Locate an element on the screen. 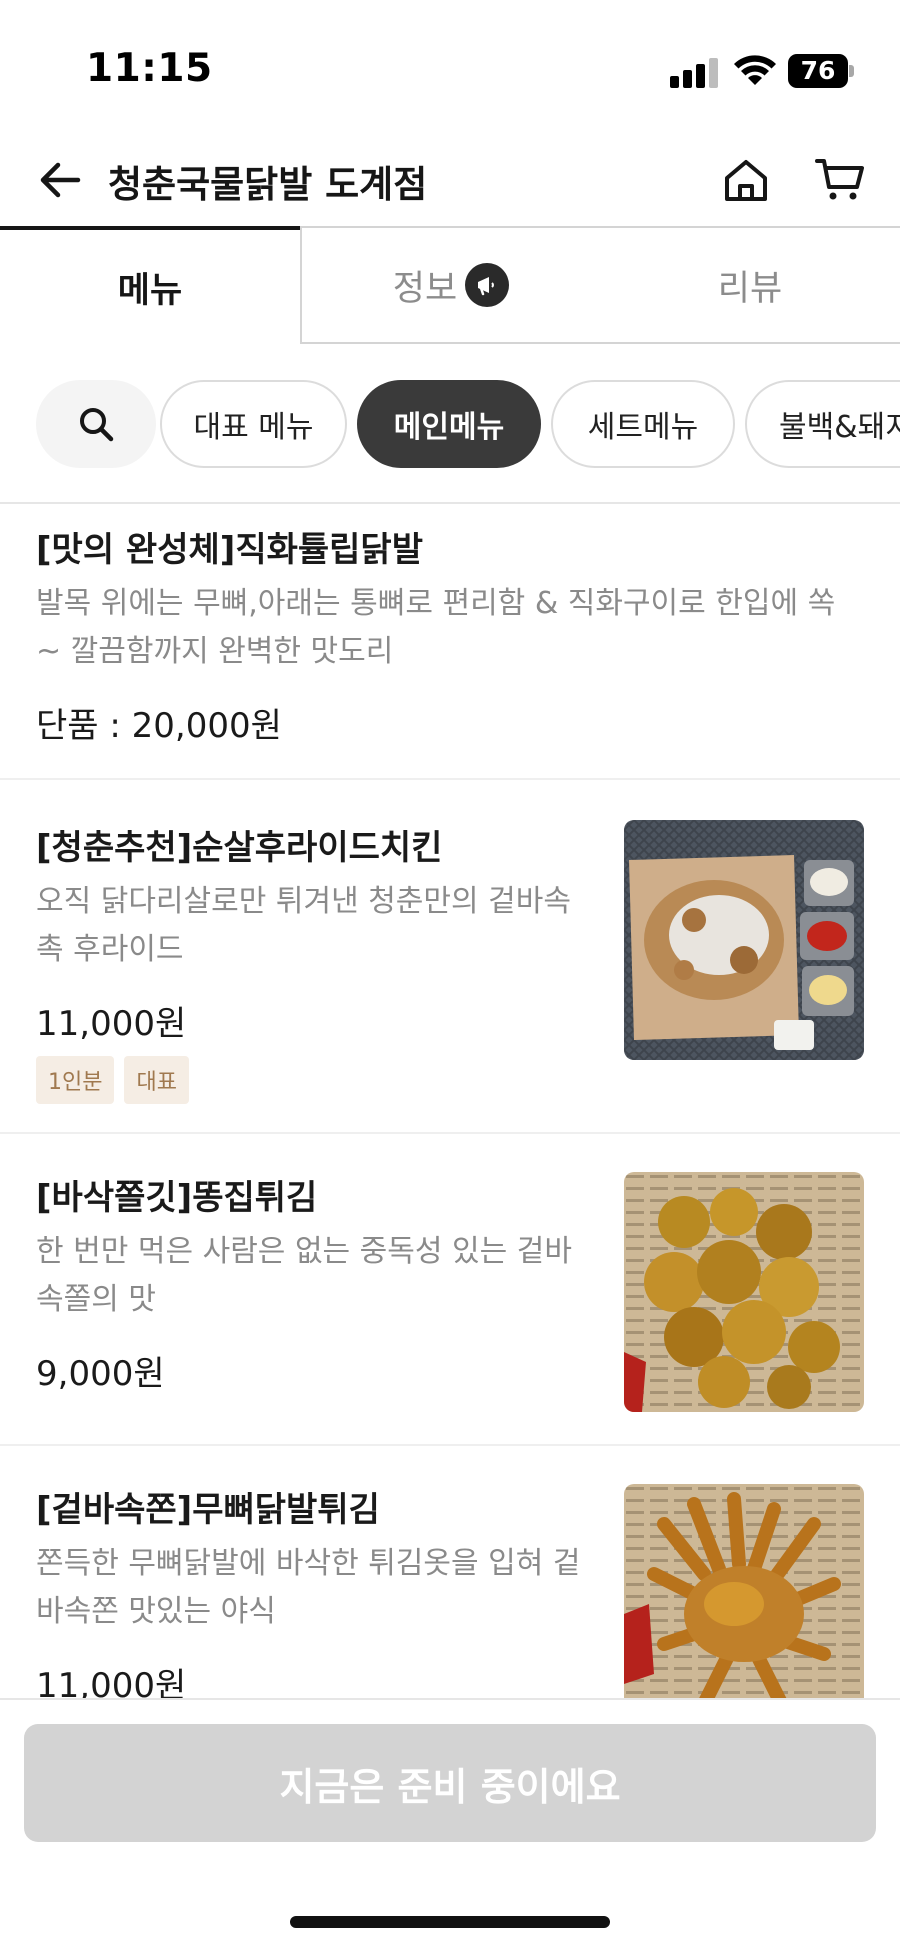  description-line: 속쫄의 맛 is located at coordinates (96, 1299).